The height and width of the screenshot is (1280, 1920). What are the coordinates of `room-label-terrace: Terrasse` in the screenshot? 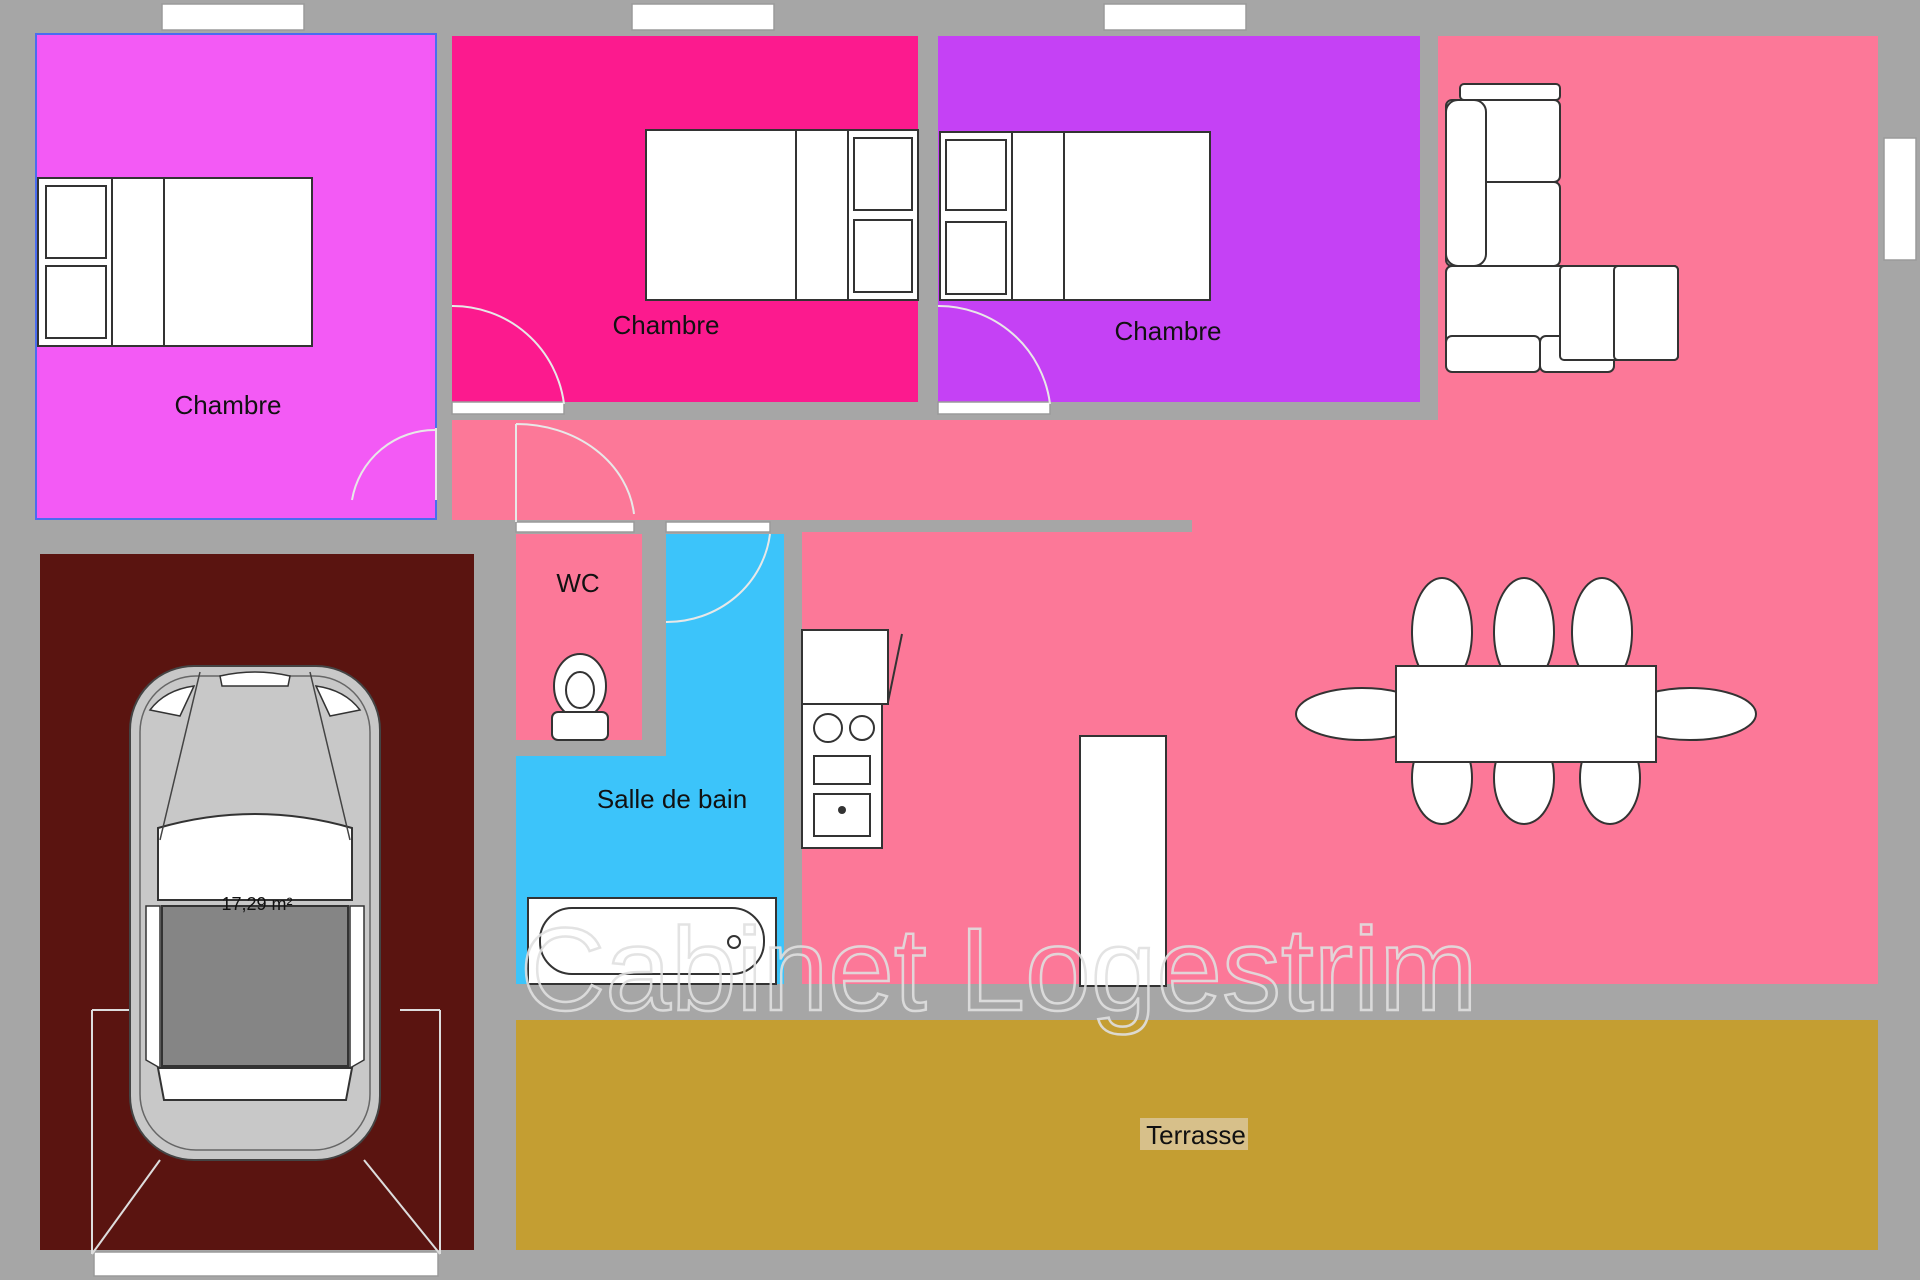 It's located at (1196, 1135).